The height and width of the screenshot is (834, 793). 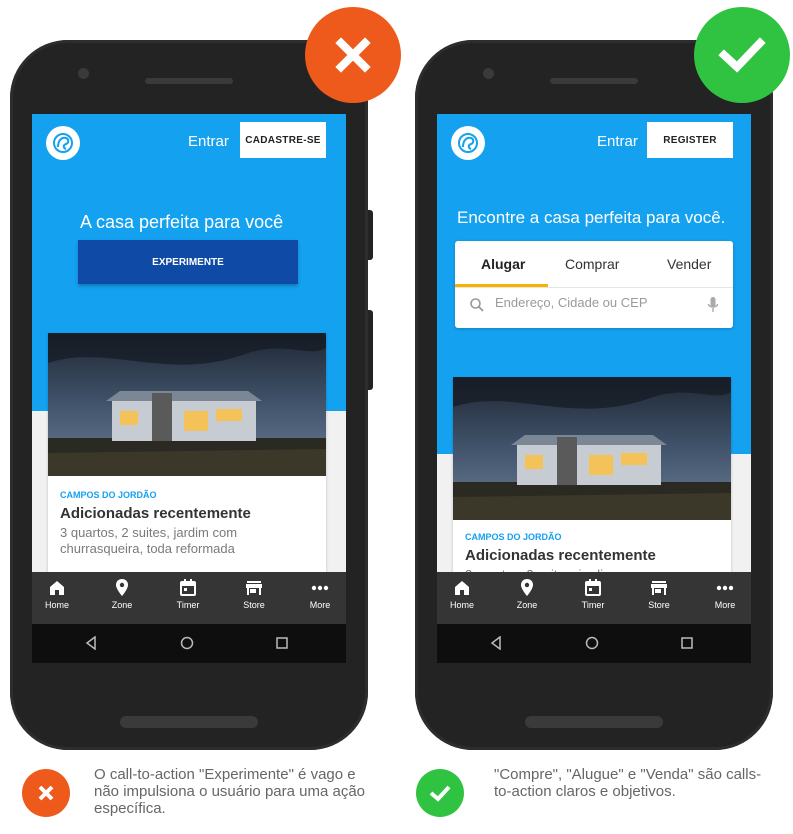 I want to click on good-verdict-badge, so click(x=742, y=55).